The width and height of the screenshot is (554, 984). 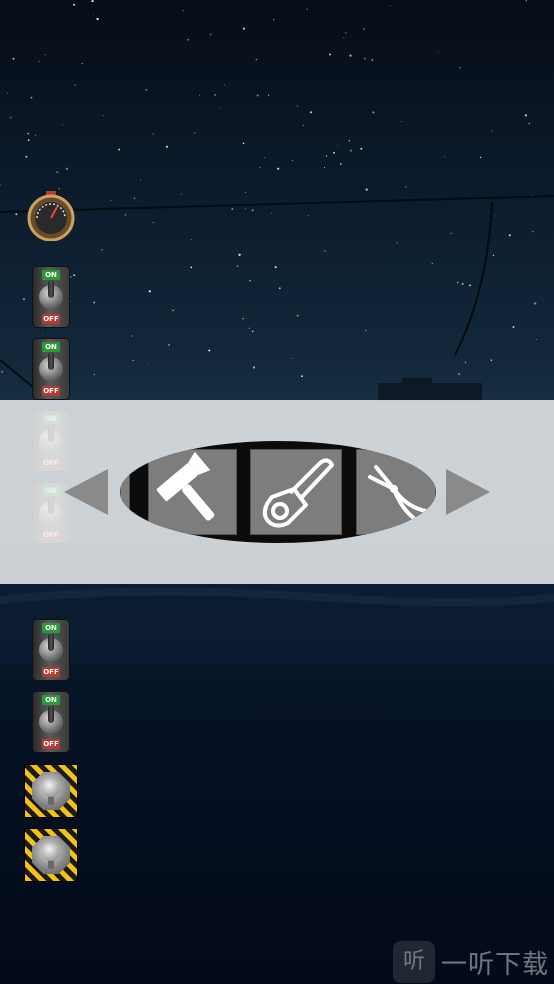 What do you see at coordinates (51, 216) in the screenshot?
I see `pressure-gauge` at bounding box center [51, 216].